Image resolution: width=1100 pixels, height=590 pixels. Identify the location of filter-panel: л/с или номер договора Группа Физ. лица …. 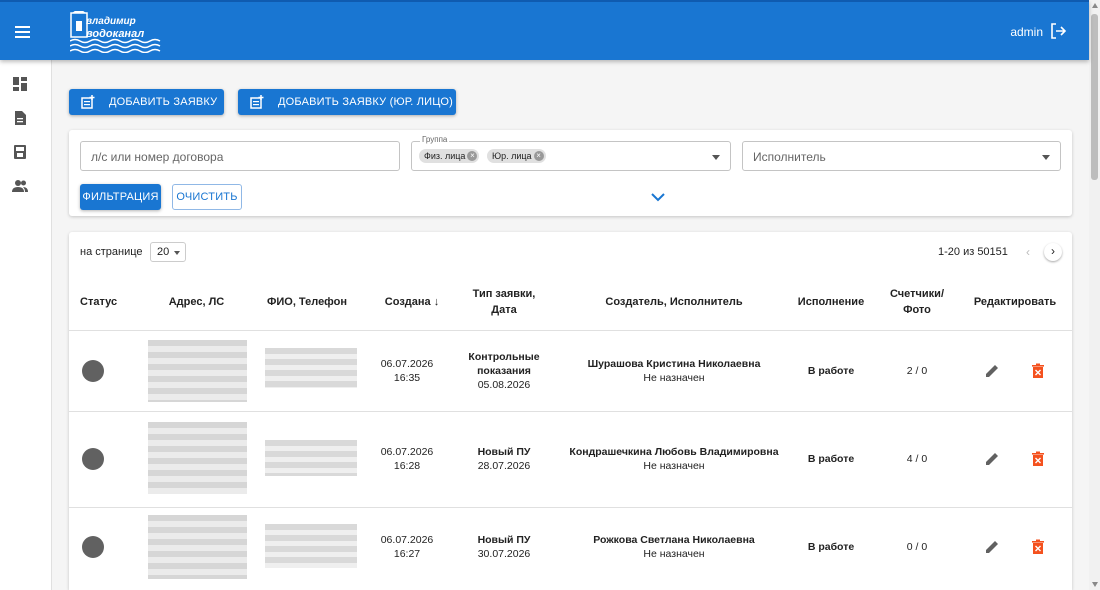
(570, 173).